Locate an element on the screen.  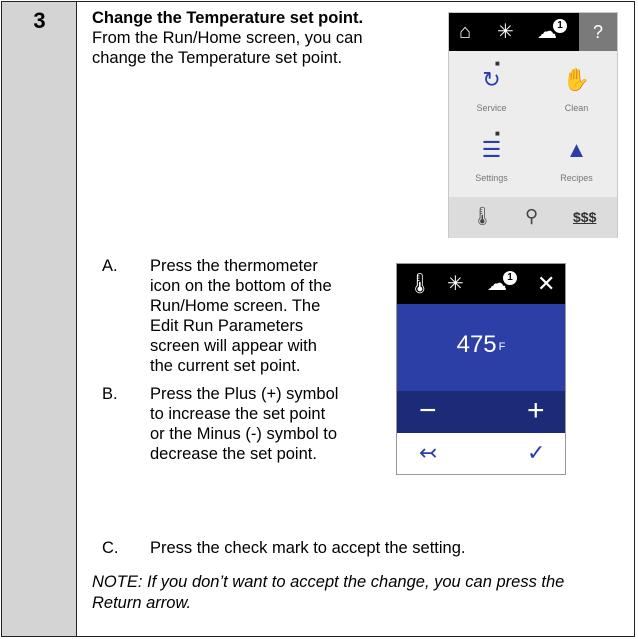
temperature-value: 475 is located at coordinates (476, 344).